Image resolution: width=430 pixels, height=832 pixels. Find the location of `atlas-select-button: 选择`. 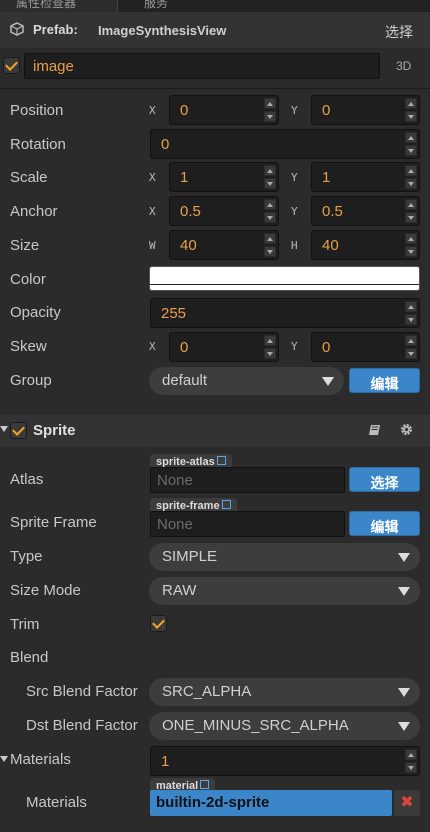

atlas-select-button: 选择 is located at coordinates (384, 479).